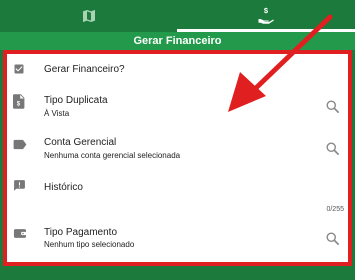 This screenshot has height=280, width=355. Describe the element at coordinates (335, 209) in the screenshot. I see `historico-char-counter: 0/255` at that location.